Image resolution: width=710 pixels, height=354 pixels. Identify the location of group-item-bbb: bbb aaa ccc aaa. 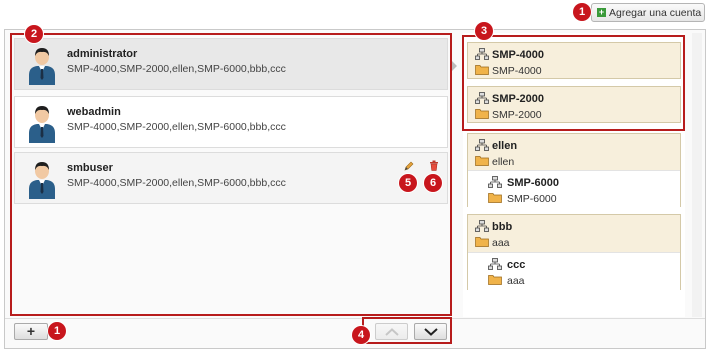
(574, 252).